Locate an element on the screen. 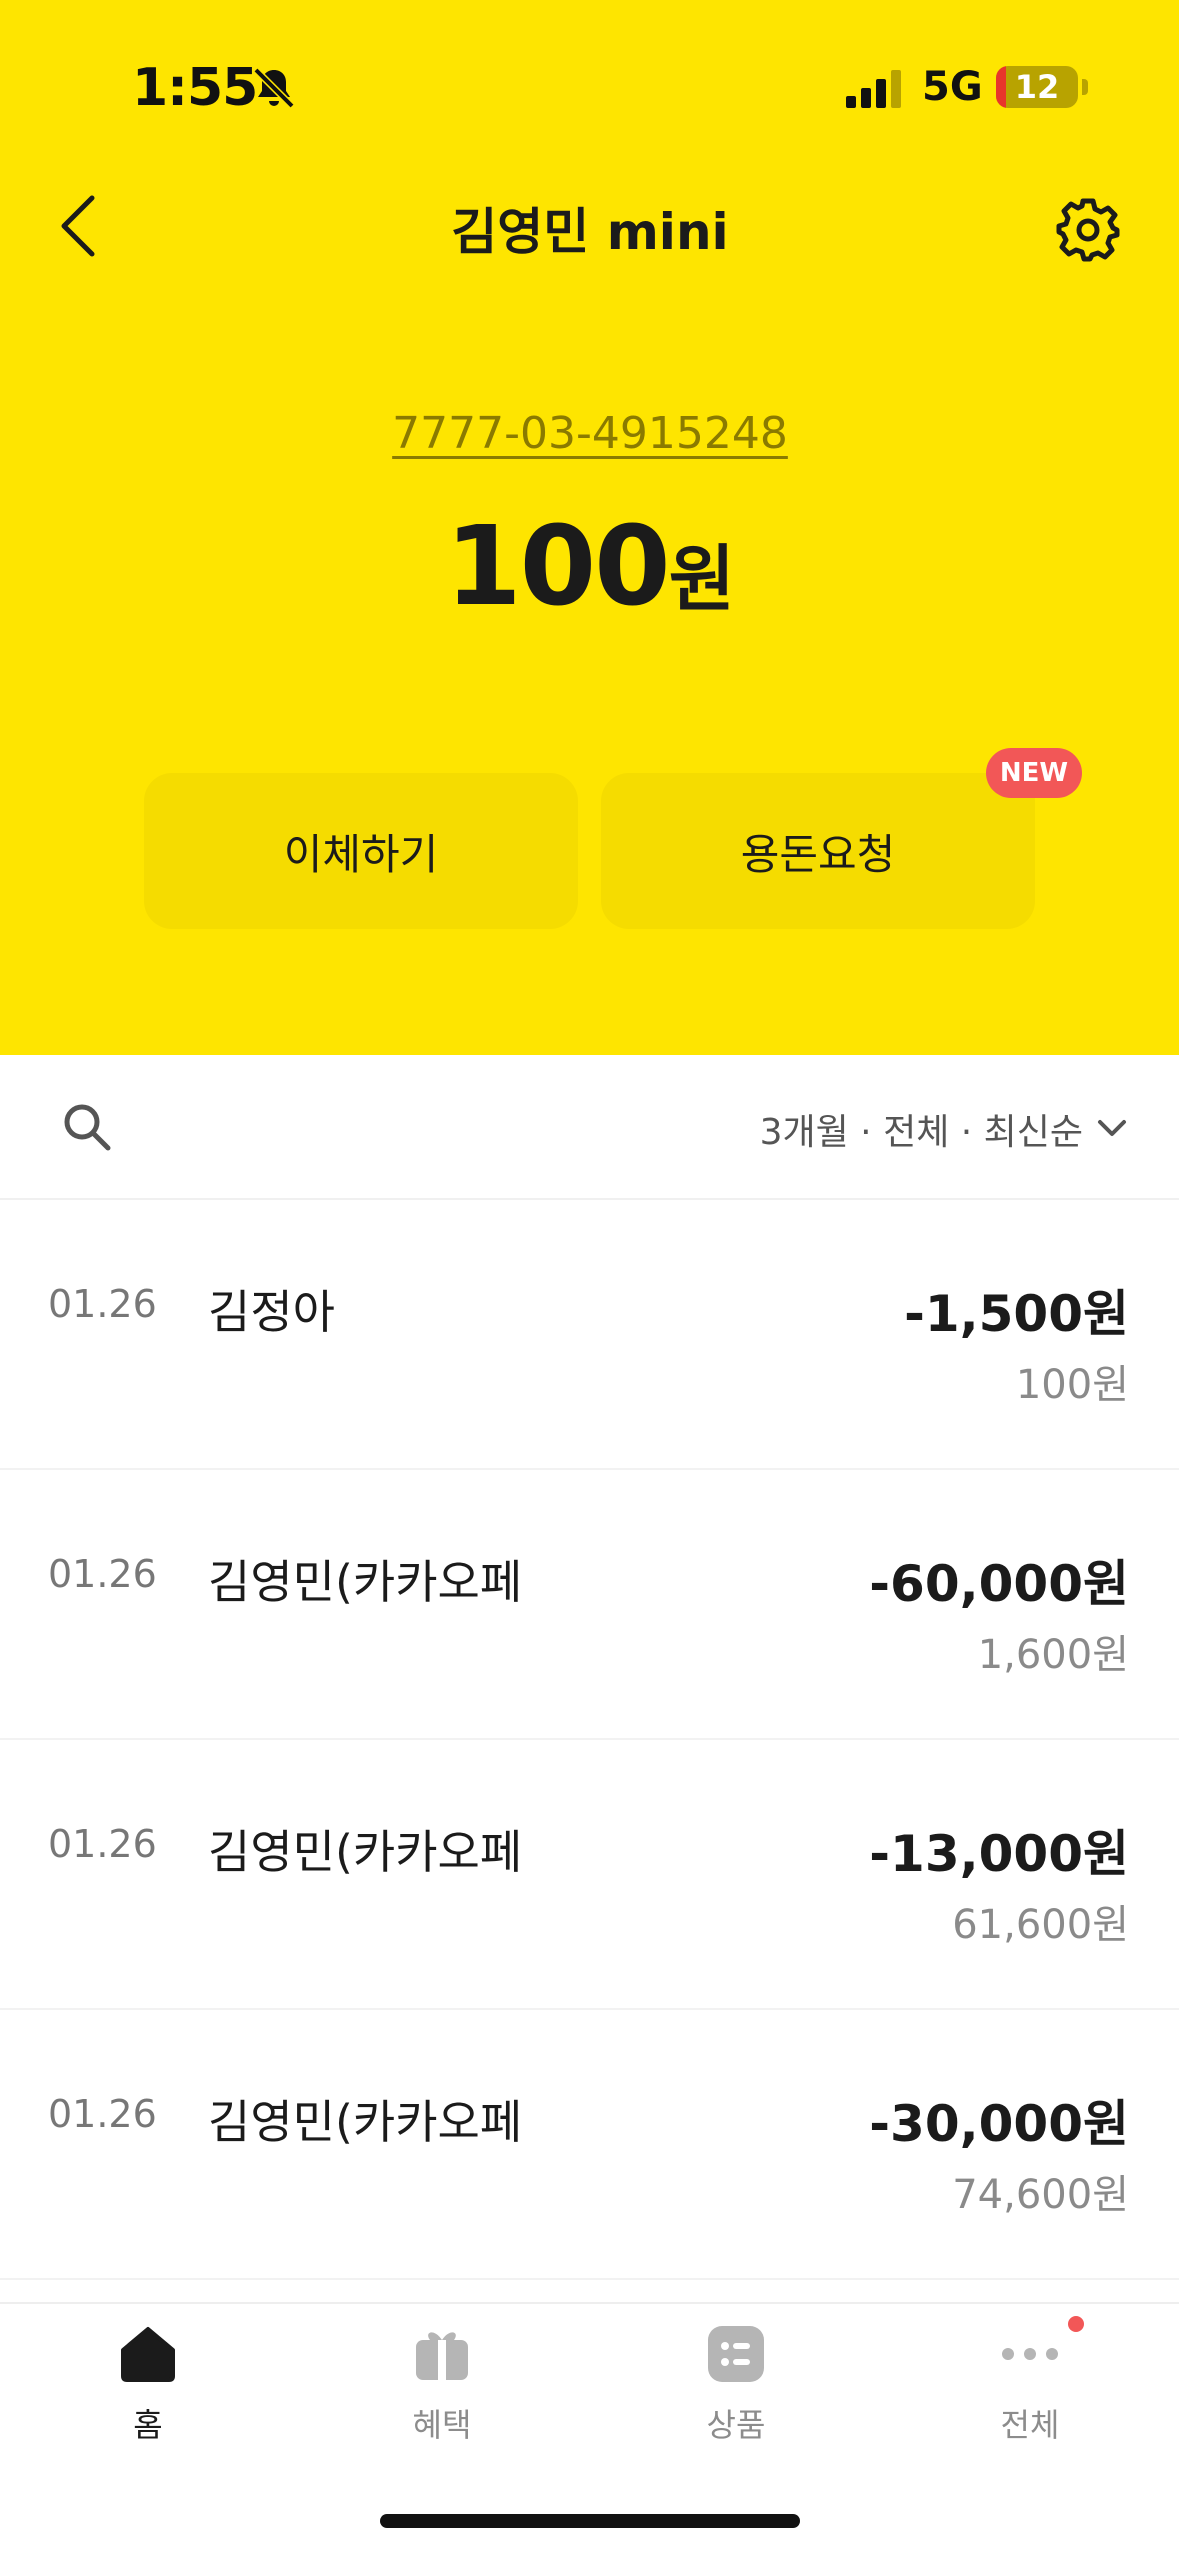 The width and height of the screenshot is (1179, 2556). transaction-amount: -13,000원 is located at coordinates (999, 1854).